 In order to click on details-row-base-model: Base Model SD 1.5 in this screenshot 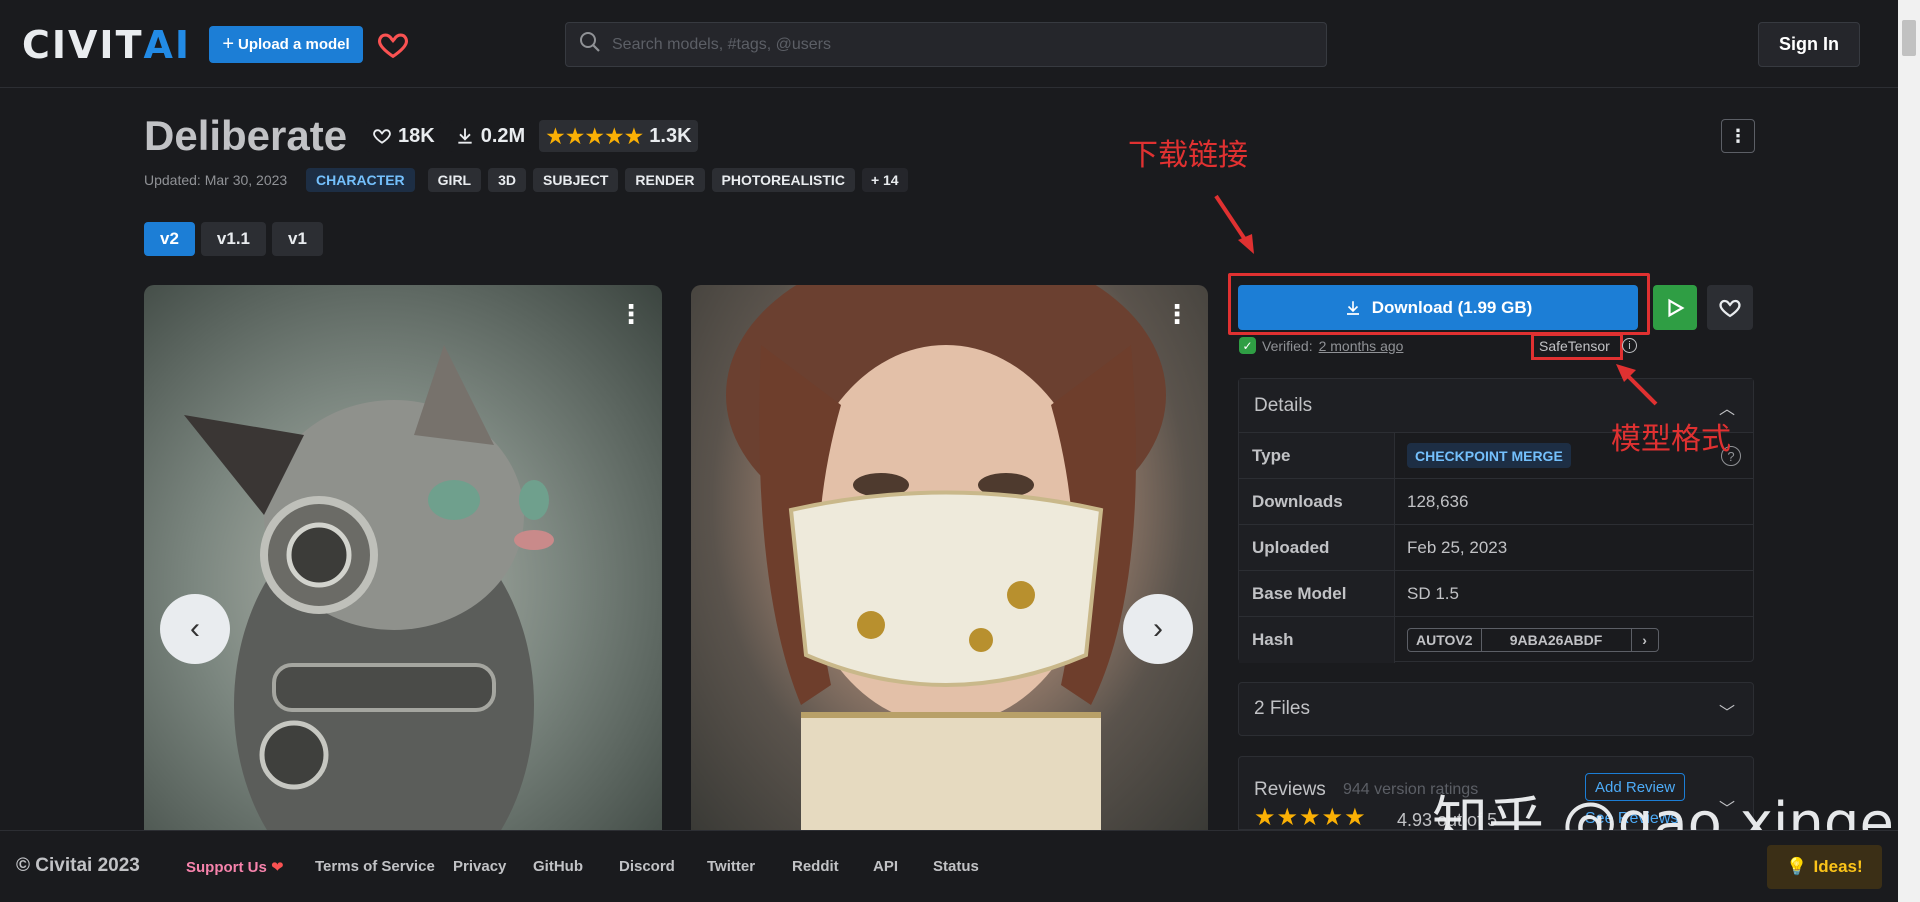, I will do `click(1496, 594)`.